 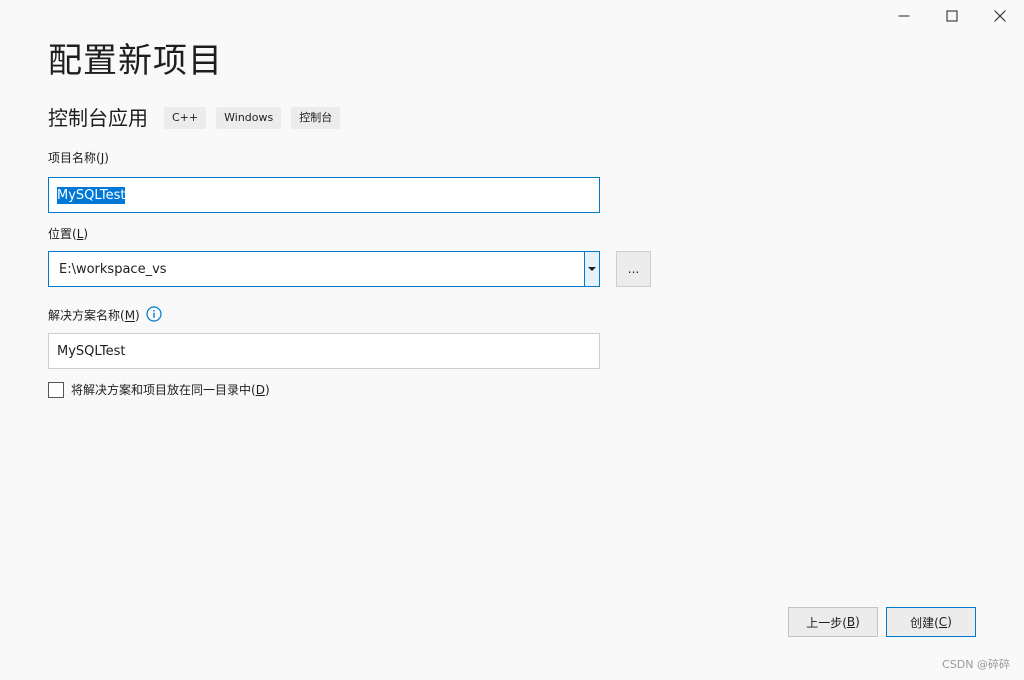 What do you see at coordinates (135, 61) in the screenshot?
I see `page-title: 配置新项目` at bounding box center [135, 61].